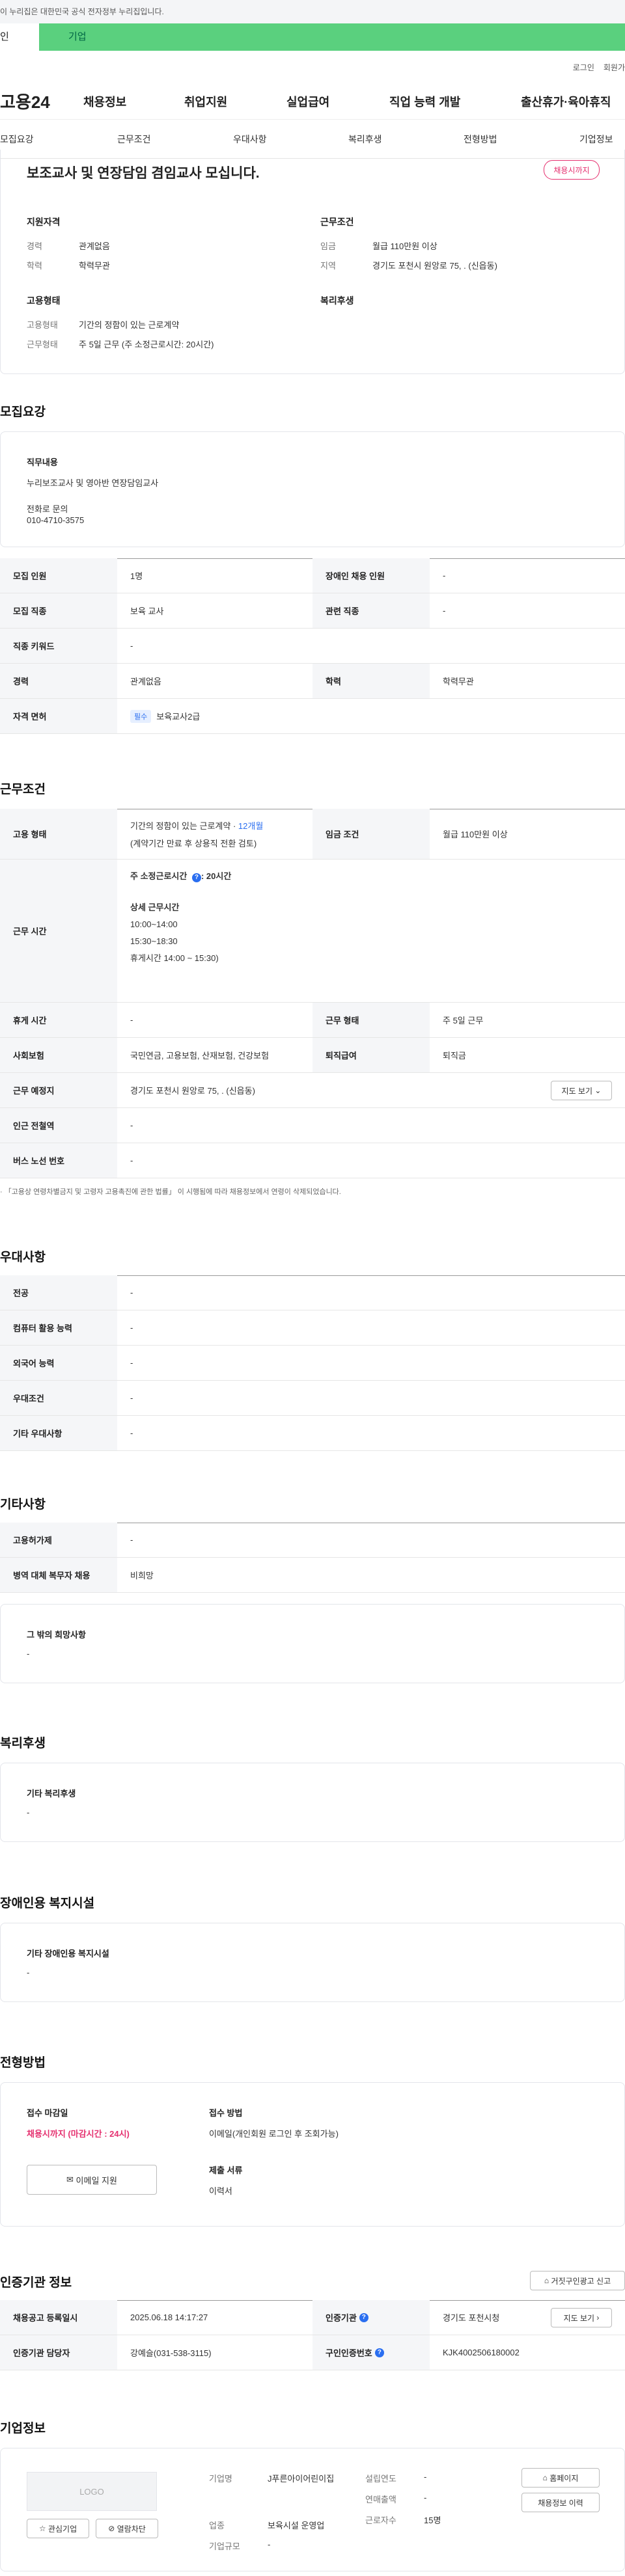  Describe the element at coordinates (581, 2281) in the screenshot. I see `report-label: 거짓구인광고 신고` at that location.